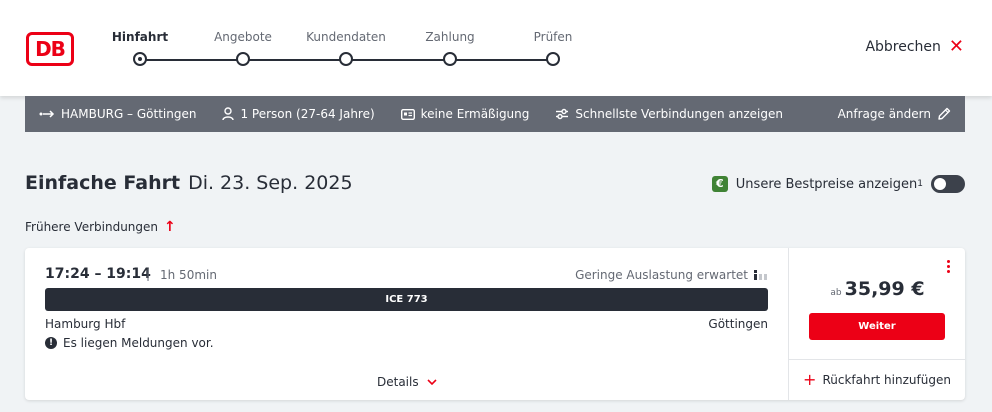 Image resolution: width=992 pixels, height=412 pixels. What do you see at coordinates (398, 382) in the screenshot?
I see `details-label: Details` at bounding box center [398, 382].